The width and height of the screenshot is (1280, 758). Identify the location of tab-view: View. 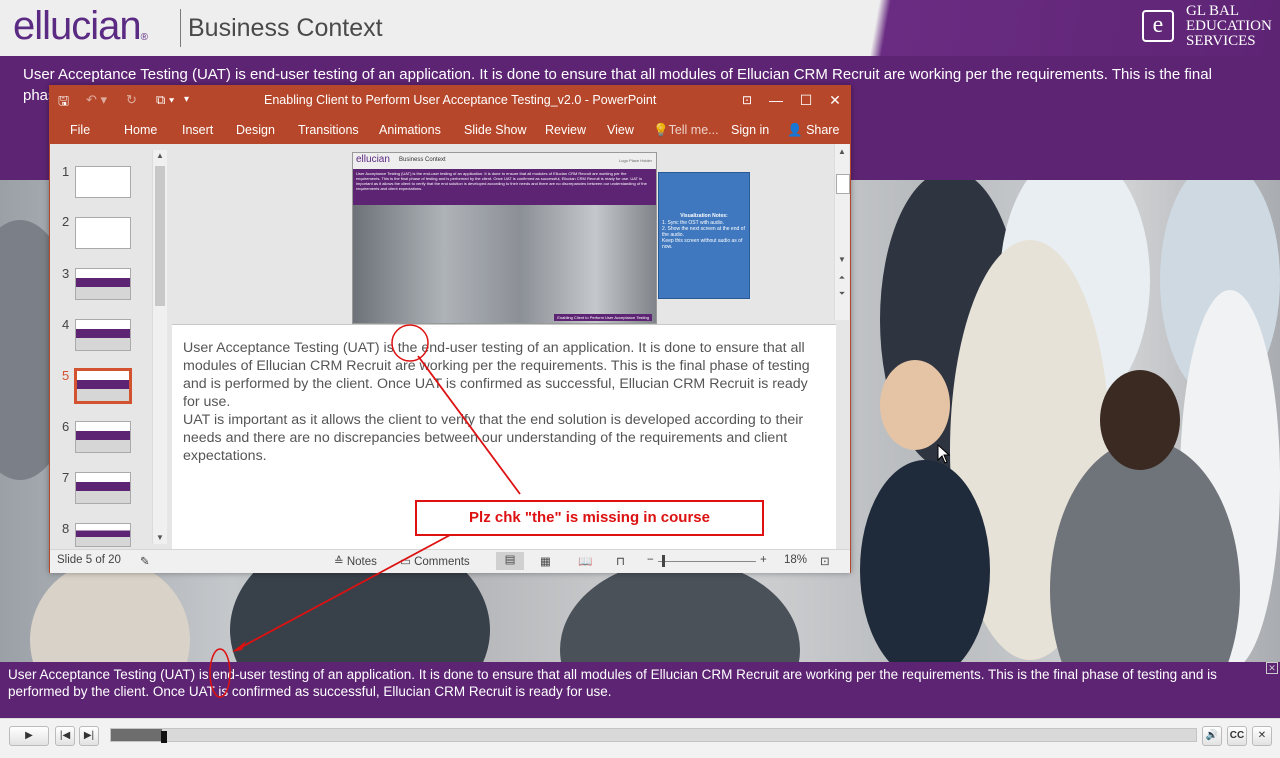
(620, 130).